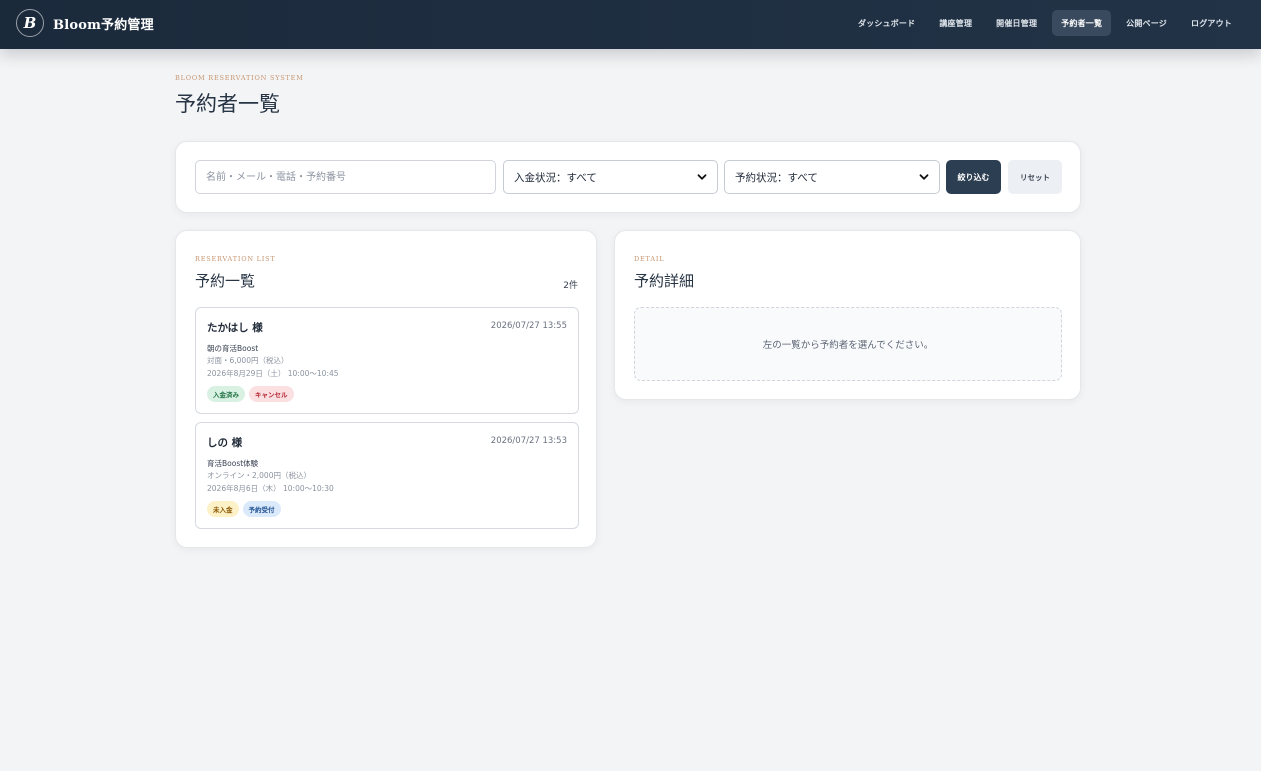  I want to click on reservation-course: 育活Boost体験, so click(233, 463).